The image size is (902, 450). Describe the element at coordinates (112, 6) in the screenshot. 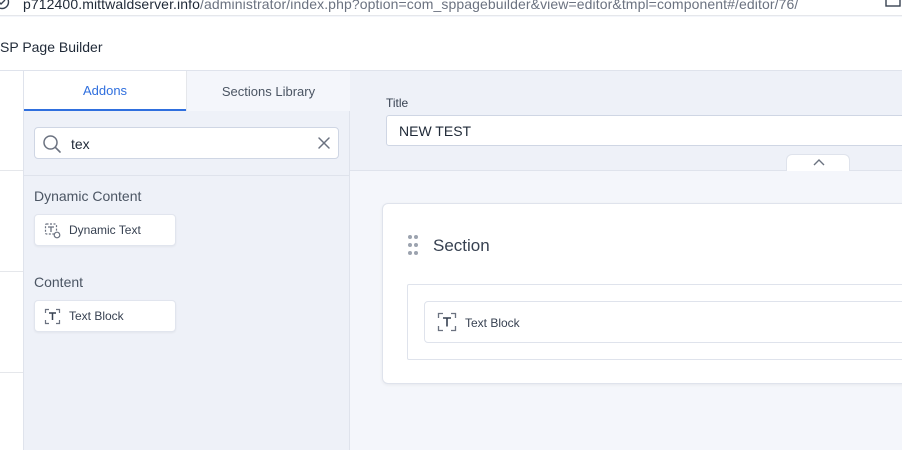

I see `address-host: p712400.mittwaldserver.info` at that location.